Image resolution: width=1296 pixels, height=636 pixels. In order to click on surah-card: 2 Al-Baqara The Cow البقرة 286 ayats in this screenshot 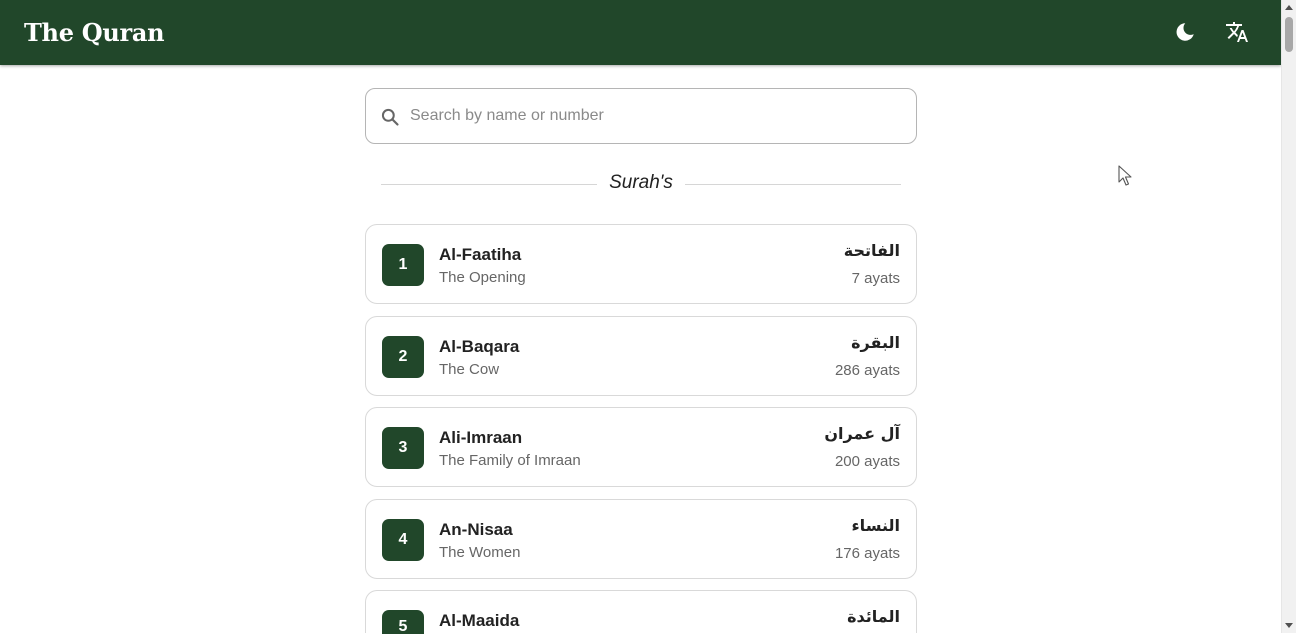, I will do `click(641, 356)`.